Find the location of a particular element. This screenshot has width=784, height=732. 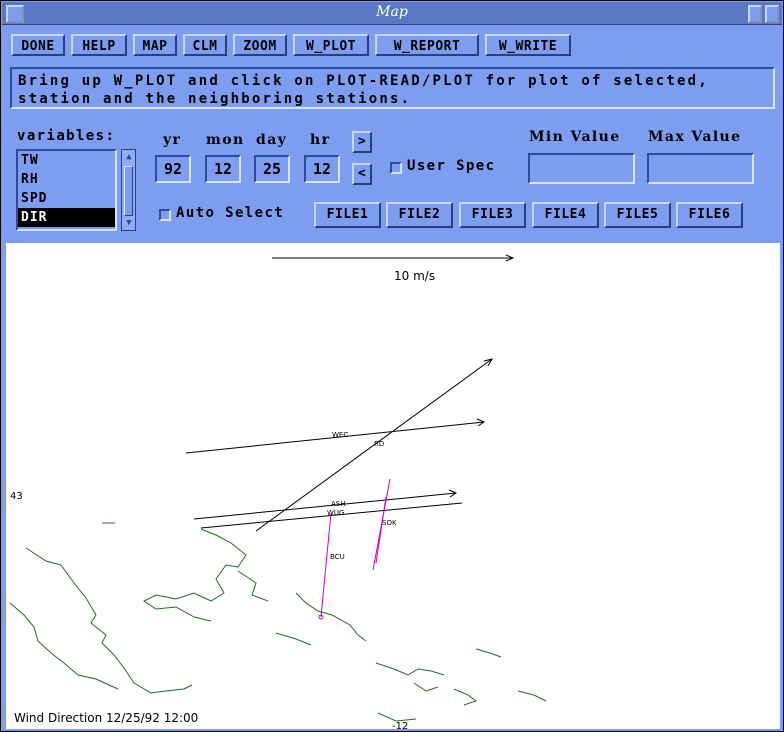

w-write-button: W_WRITE is located at coordinates (528, 45).